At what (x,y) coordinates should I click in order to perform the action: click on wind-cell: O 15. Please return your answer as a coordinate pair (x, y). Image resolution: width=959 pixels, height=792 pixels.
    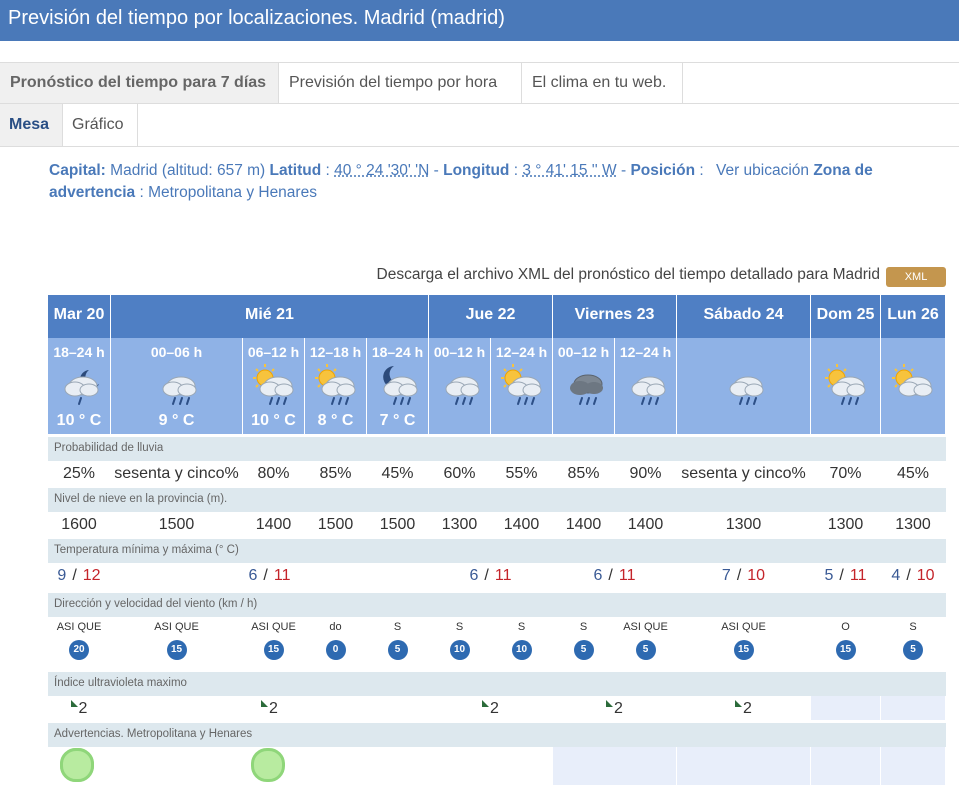
    Looking at the image, I should click on (845, 642).